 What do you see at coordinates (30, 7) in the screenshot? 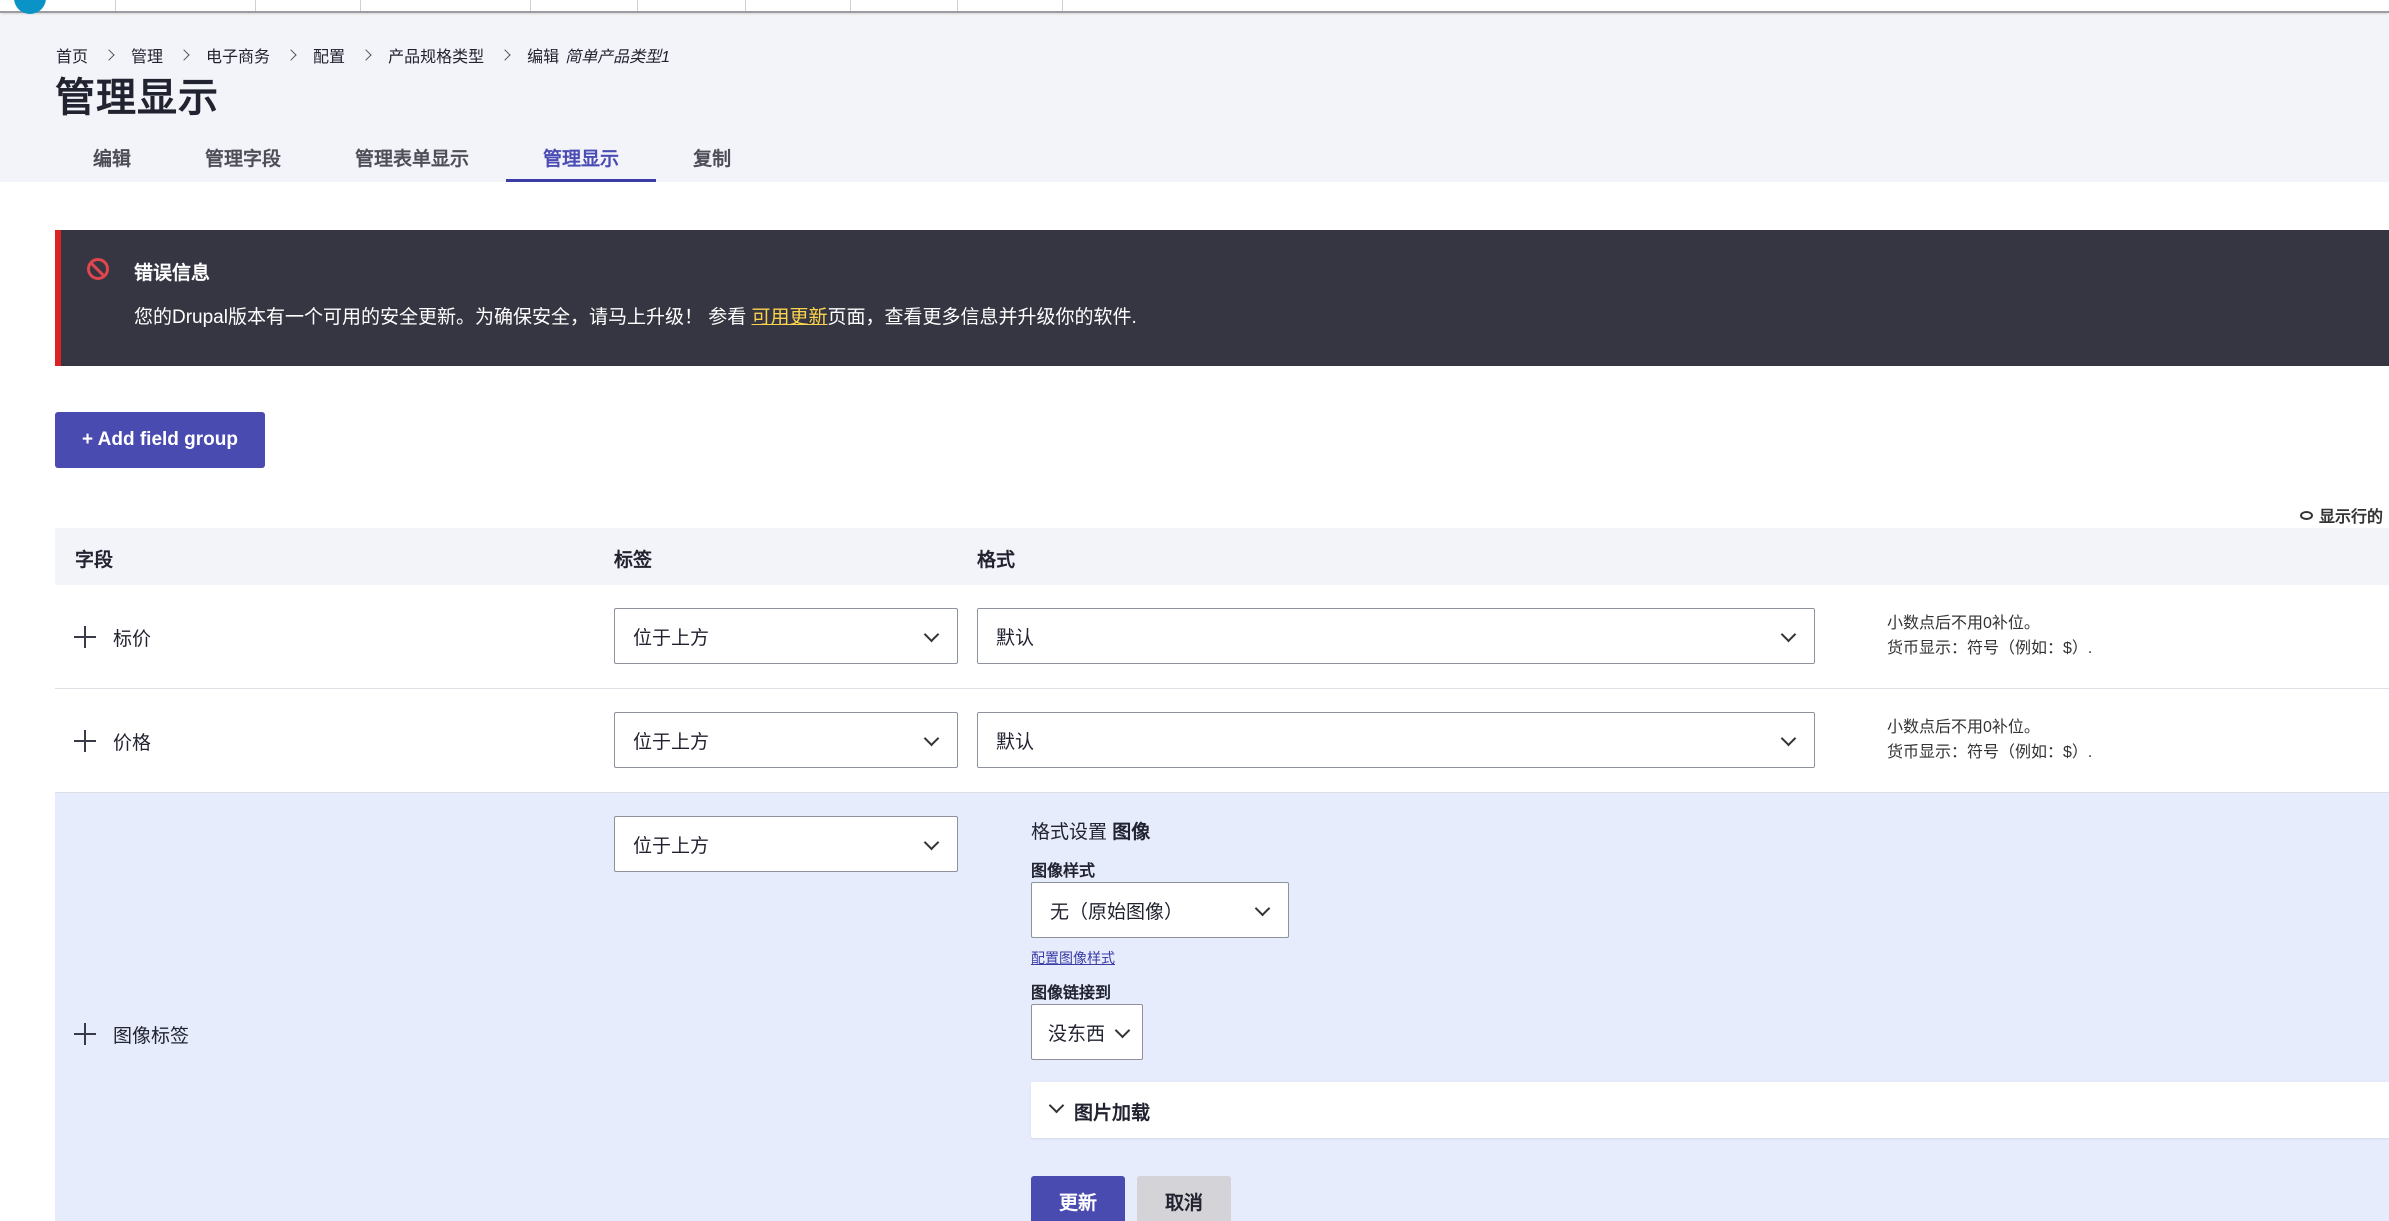
I see `drupal-logo-icon` at bounding box center [30, 7].